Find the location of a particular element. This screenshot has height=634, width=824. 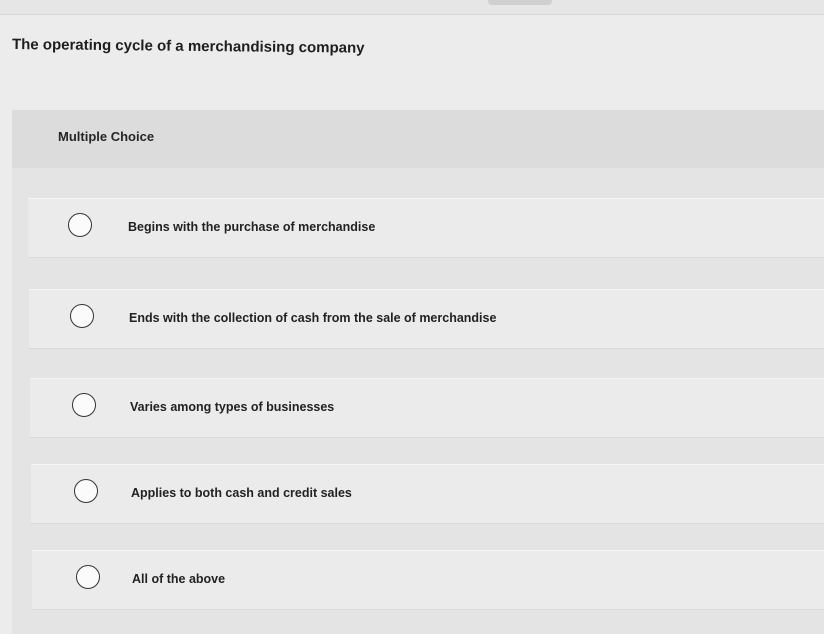

answer-option-1: Begins with the purchase of merchandise is located at coordinates (426, 228).